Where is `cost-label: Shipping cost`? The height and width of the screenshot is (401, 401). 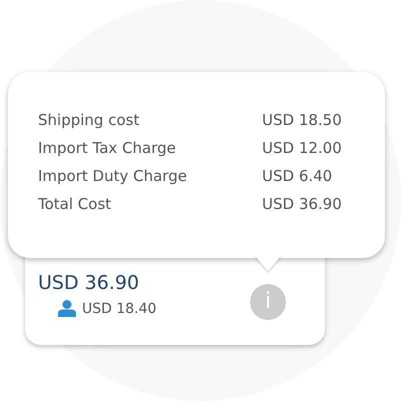 cost-label: Shipping cost is located at coordinates (89, 120).